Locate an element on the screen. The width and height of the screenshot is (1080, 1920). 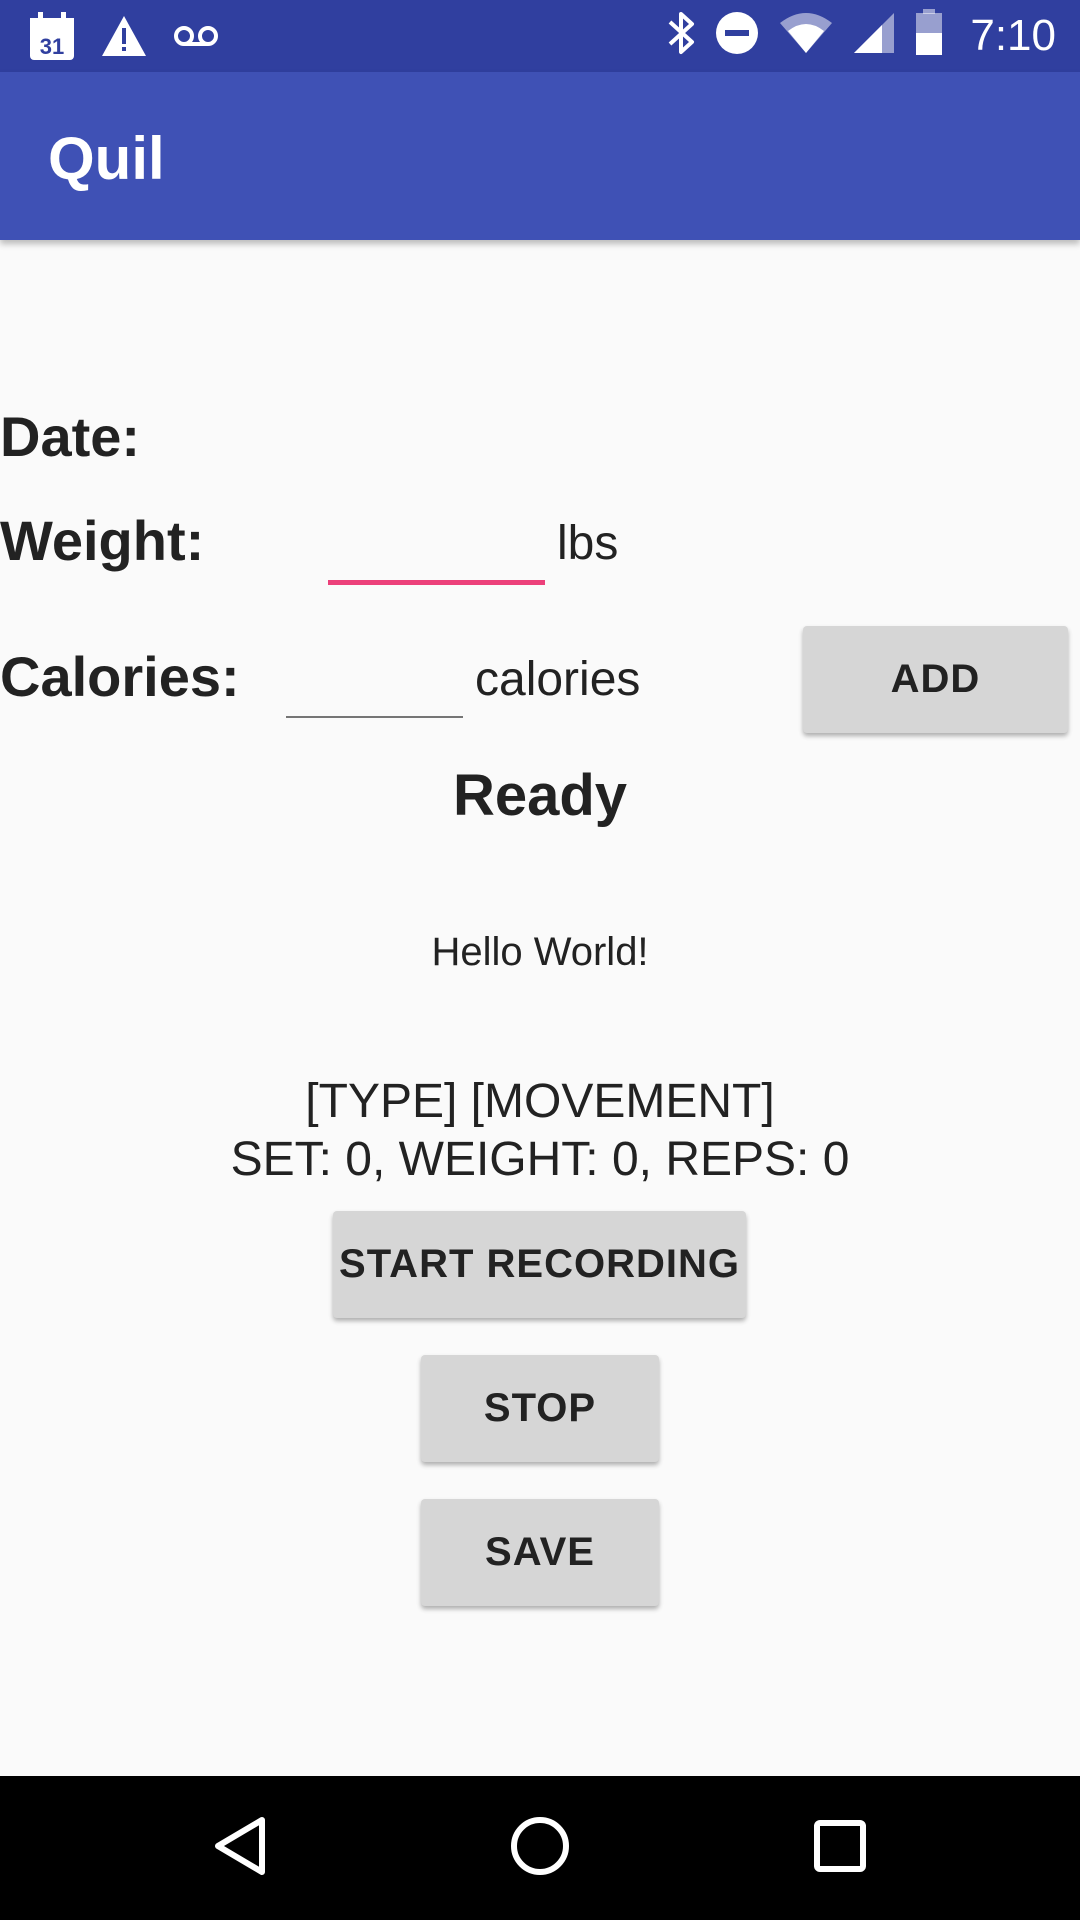
set-info-text: SET: 0, WEIGHT: 0, REPS: 0 is located at coordinates (540, 1159).